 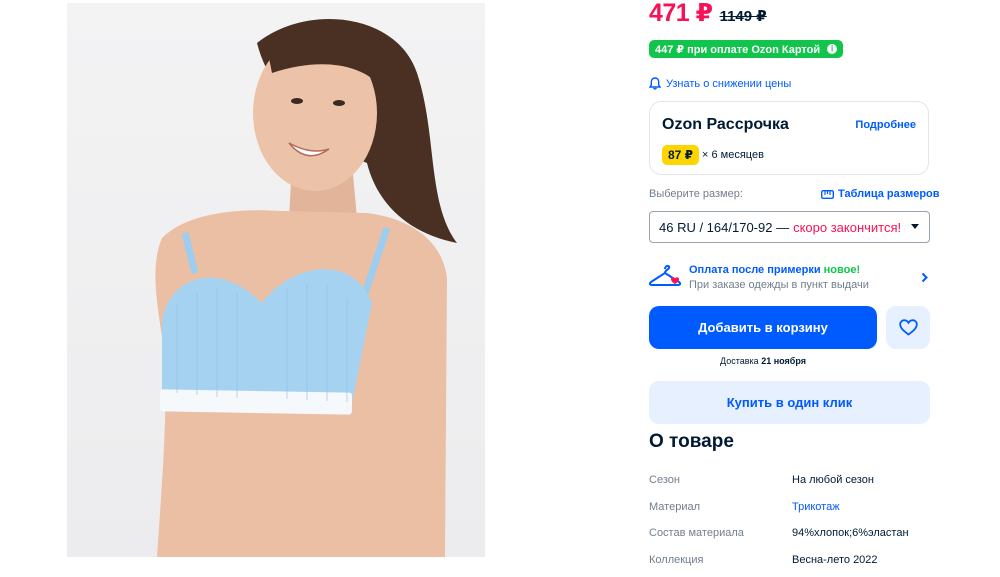 I want to click on delivery-prefix: Доставка, so click(x=739, y=361).